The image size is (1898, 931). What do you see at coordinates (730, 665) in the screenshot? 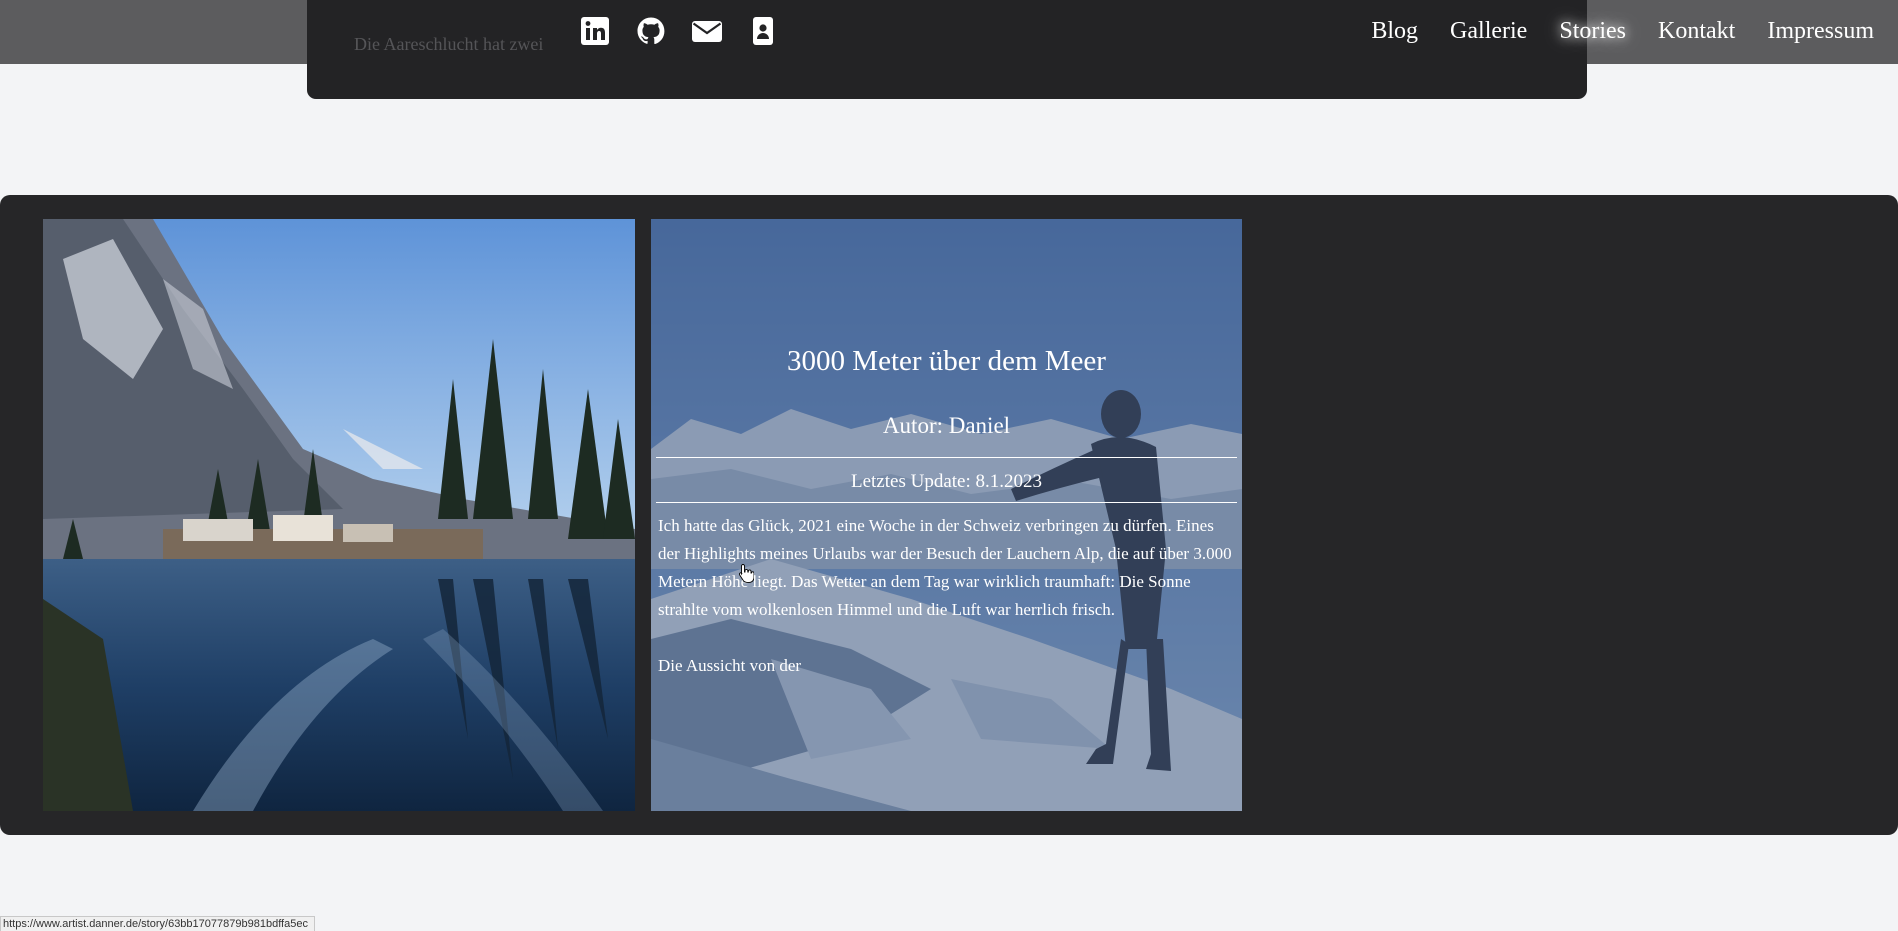
I see `story-paragraph: Die Aussicht von der` at bounding box center [730, 665].